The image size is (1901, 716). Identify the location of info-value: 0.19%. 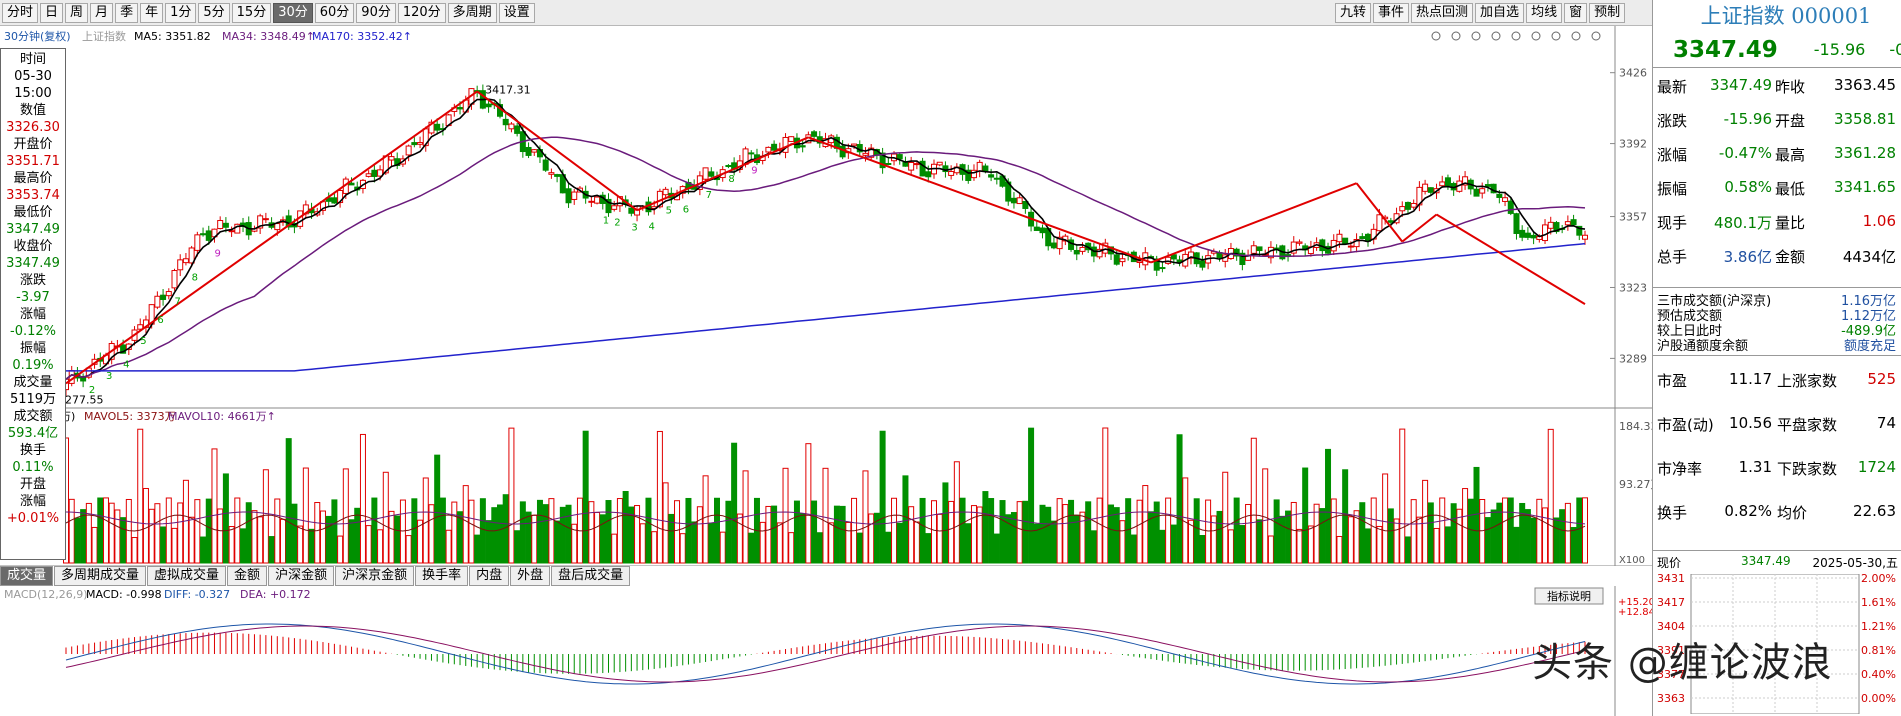
(33, 365).